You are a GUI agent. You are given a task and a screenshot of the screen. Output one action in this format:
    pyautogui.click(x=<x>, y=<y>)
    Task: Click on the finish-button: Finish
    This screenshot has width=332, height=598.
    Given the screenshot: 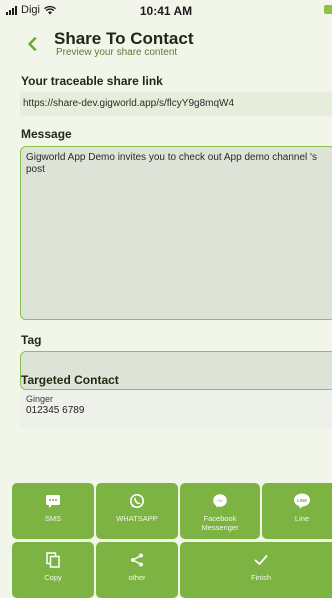 What is the action you would take?
    pyautogui.click(x=256, y=570)
    